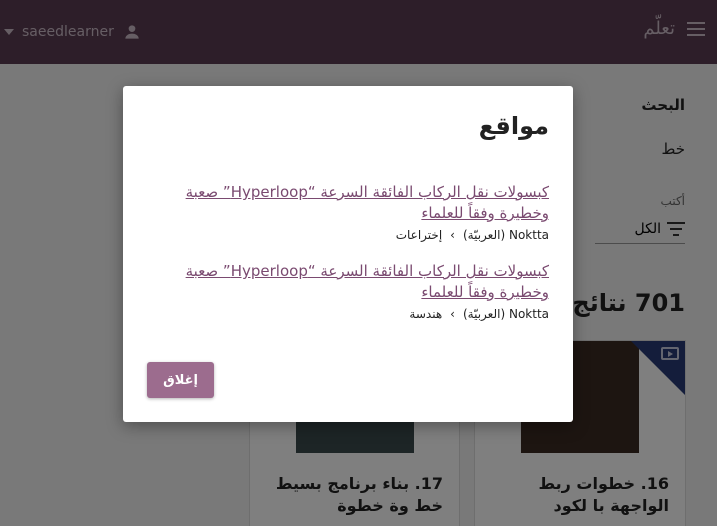 This screenshot has height=526, width=717. What do you see at coordinates (426, 314) in the screenshot?
I see `site-category: هندسة` at bounding box center [426, 314].